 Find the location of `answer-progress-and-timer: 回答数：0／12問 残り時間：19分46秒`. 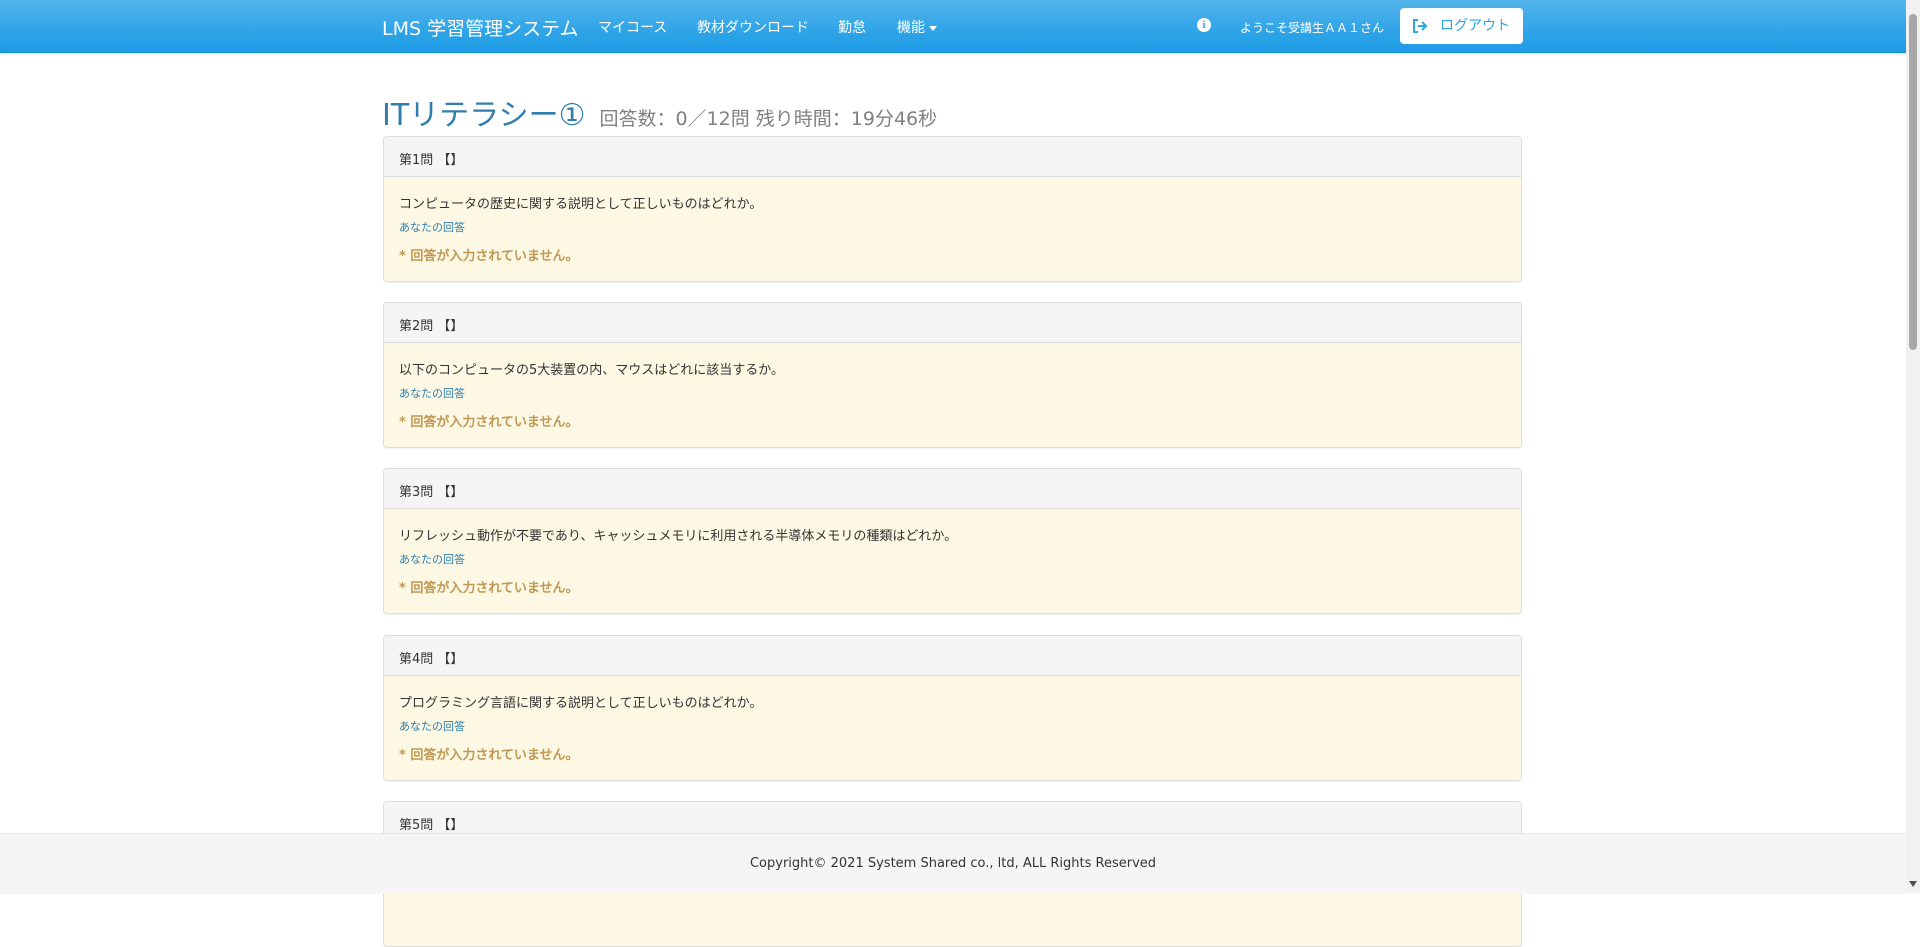

answer-progress-and-timer: 回答数：0／12問 残り時間：19分46秒 is located at coordinates (768, 119).